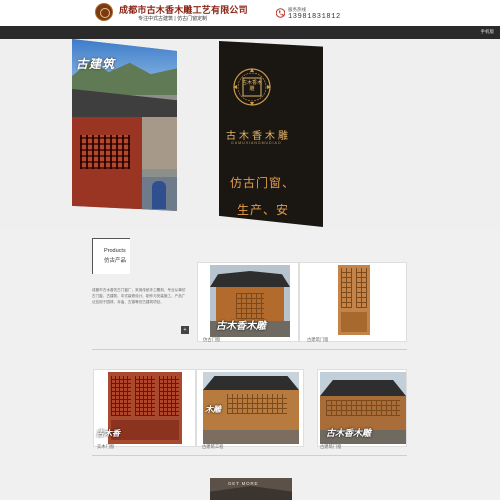 This screenshot has width=500, height=500. Describe the element at coordinates (250, 279) in the screenshot. I see `pavilion-roof` at that location.